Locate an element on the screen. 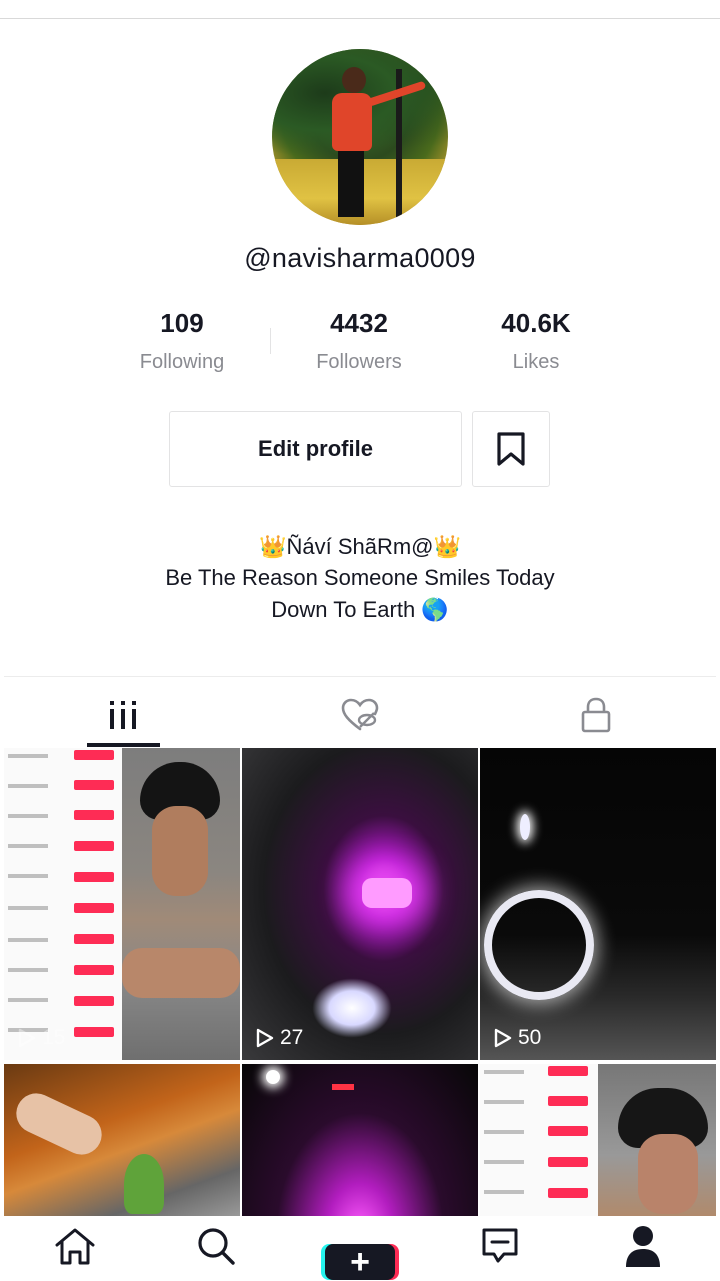  tab-videos is located at coordinates (123, 715).